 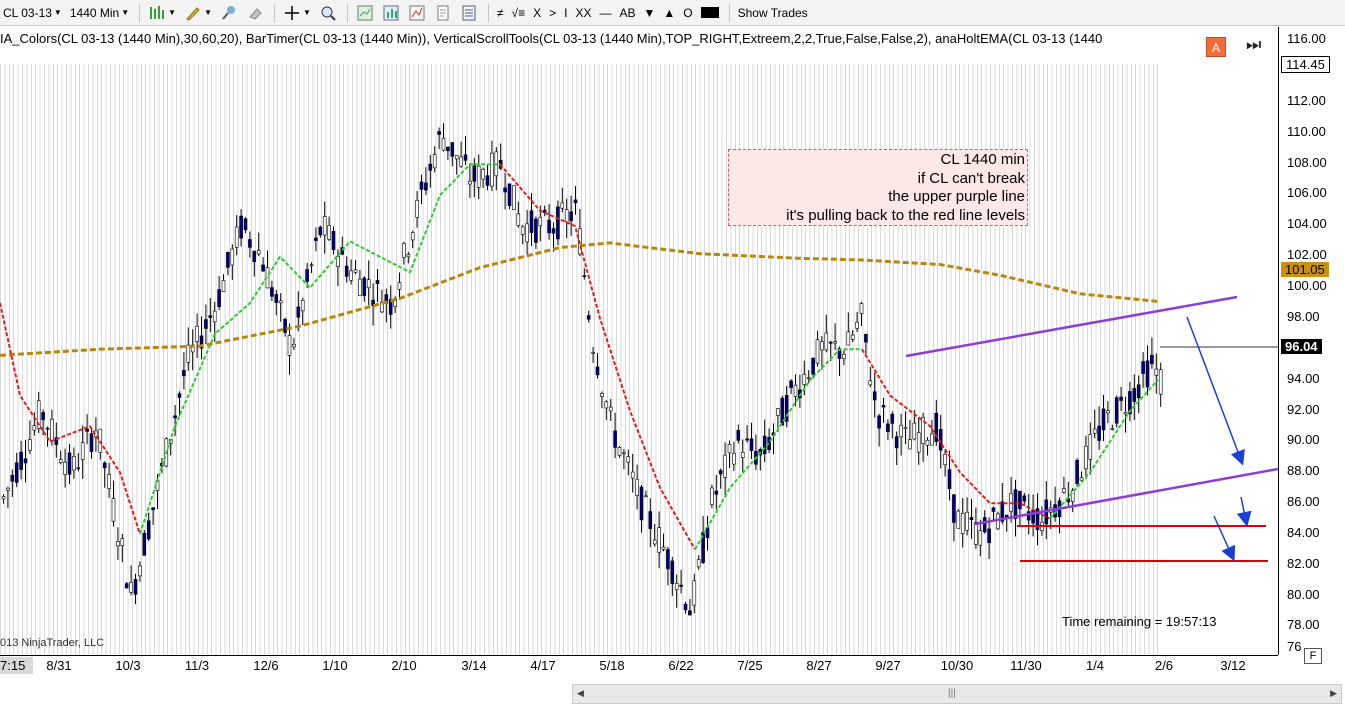 What do you see at coordinates (1303, 439) in the screenshot?
I see `y-tick: 90.00` at bounding box center [1303, 439].